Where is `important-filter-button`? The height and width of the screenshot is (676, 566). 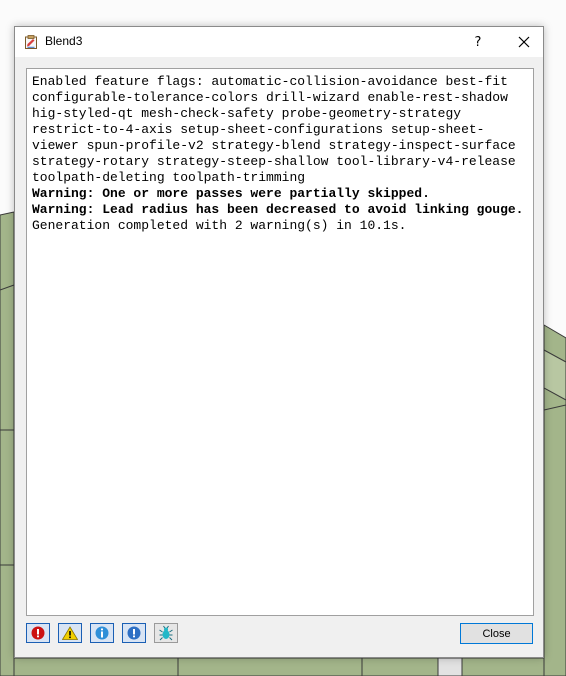
important-filter-button is located at coordinates (134, 633).